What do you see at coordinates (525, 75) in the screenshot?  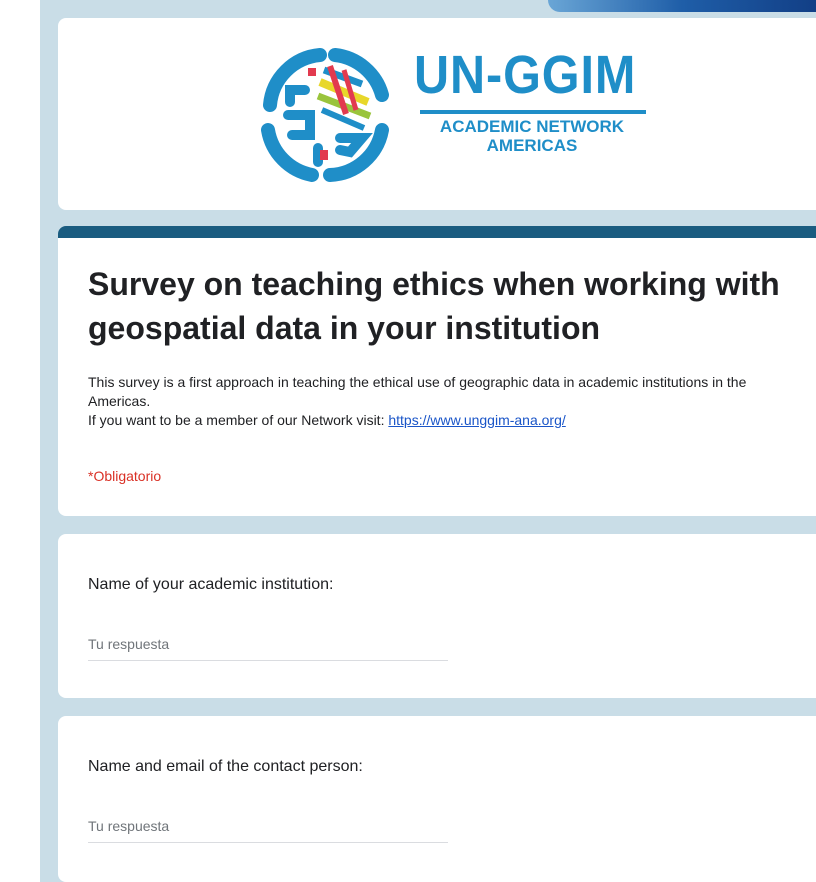 I see `logo-title: UN-GGIM` at bounding box center [525, 75].